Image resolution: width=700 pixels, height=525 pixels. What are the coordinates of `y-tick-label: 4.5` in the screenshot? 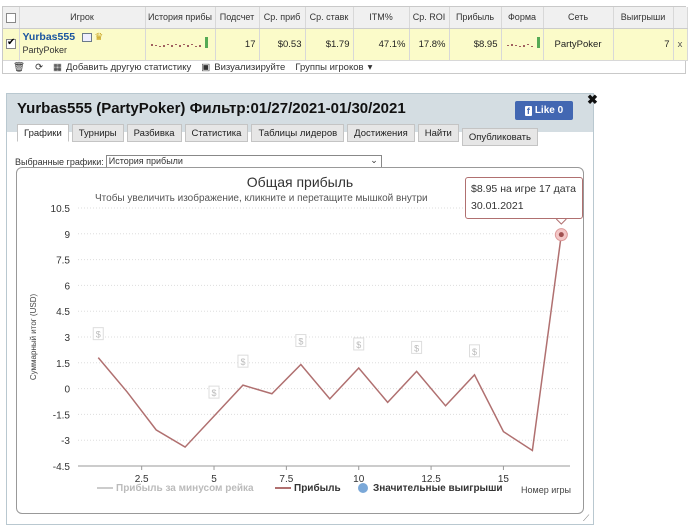 It's located at (63, 312).